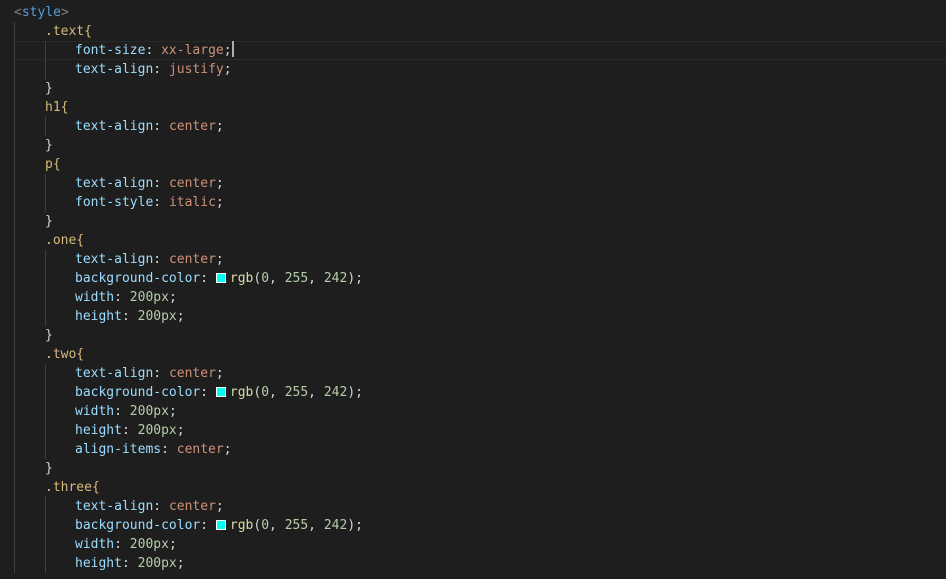  Describe the element at coordinates (65, 240) in the screenshot. I see `css-selector: .one{` at that location.